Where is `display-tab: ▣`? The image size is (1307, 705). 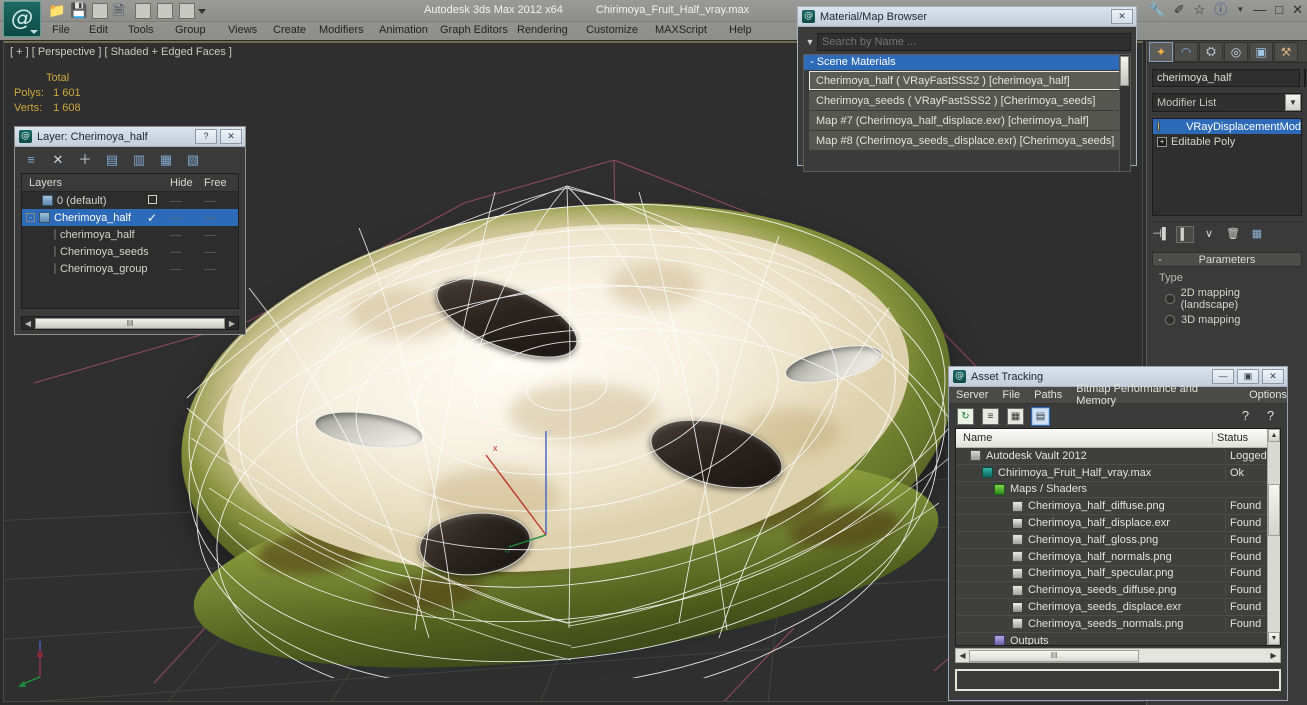 display-tab: ▣ is located at coordinates (1261, 51).